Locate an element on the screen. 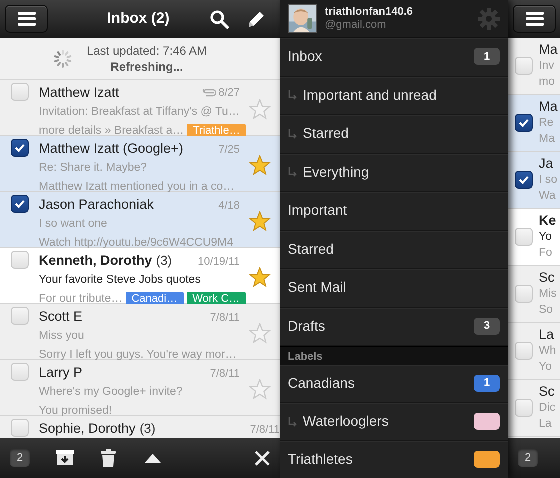 This screenshot has height=478, width=560. sender-name: La is located at coordinates (547, 335).